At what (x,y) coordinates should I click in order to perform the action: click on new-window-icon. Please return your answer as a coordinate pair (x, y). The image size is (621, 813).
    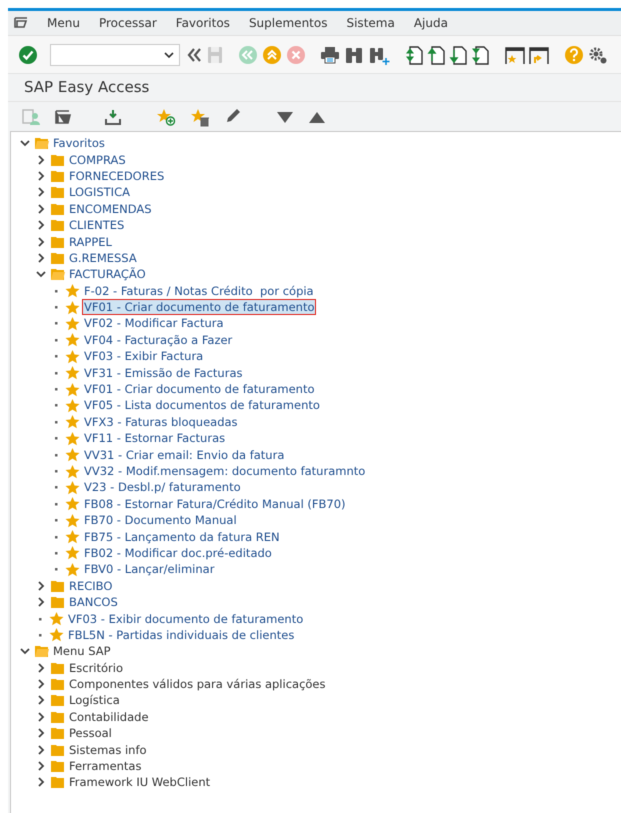
    Looking at the image, I should click on (515, 54).